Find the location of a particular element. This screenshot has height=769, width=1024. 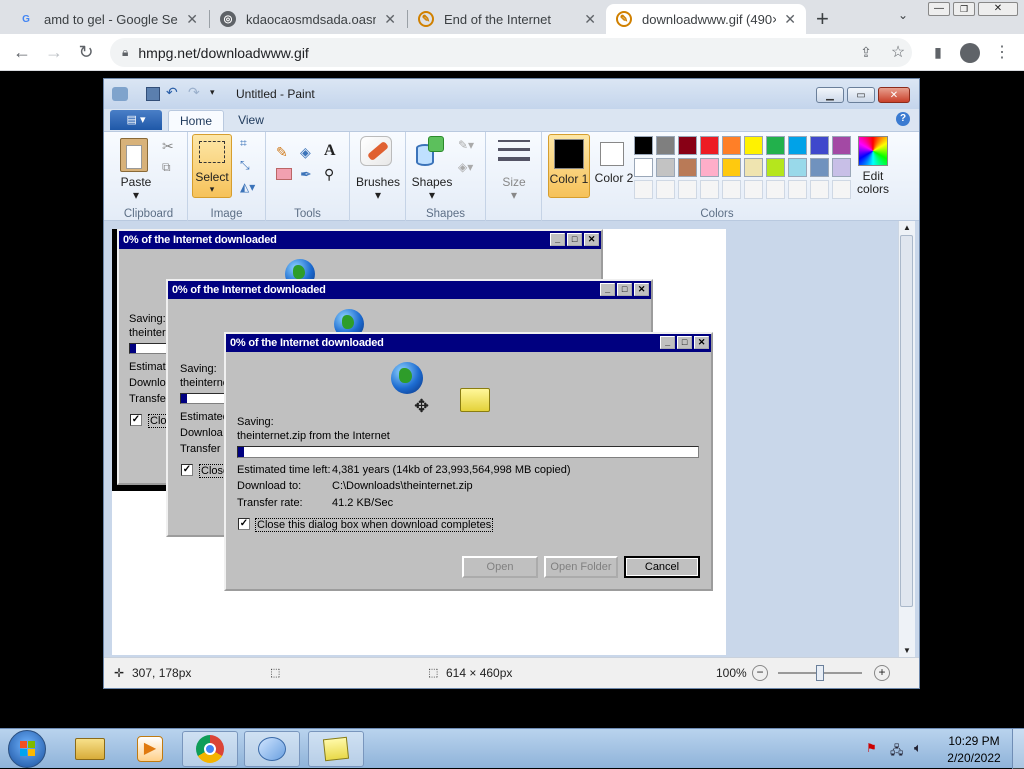

taskbar-notes is located at coordinates (336, 749).